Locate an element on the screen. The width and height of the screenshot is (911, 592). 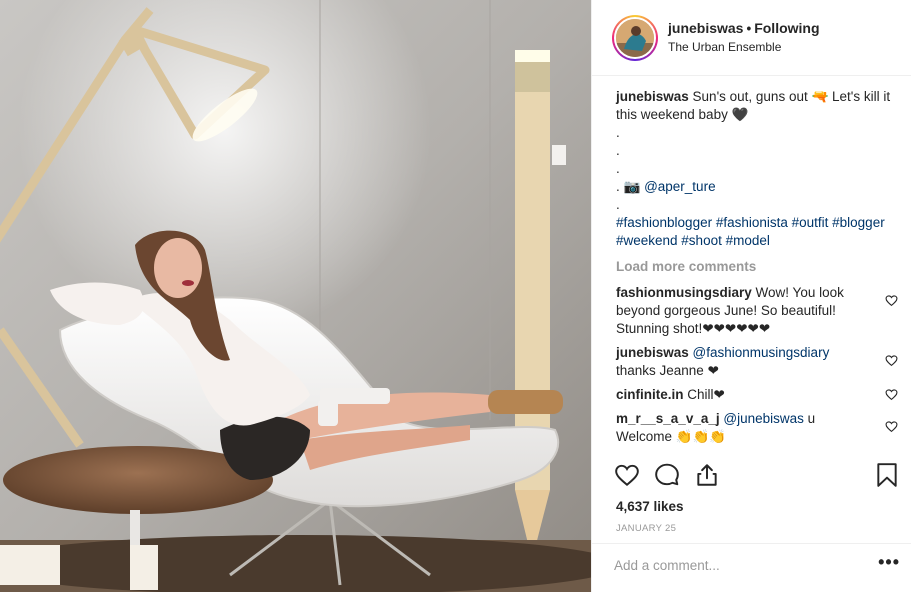
header-text: junebiswas • Following The Urban Ensemble is located at coordinates (744, 37).